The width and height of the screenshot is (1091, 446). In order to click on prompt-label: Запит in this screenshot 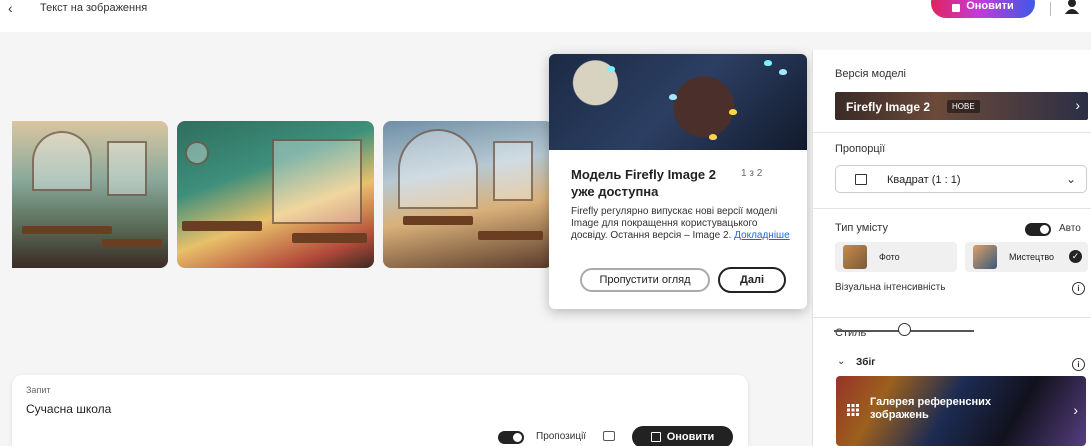, I will do `click(38, 390)`.